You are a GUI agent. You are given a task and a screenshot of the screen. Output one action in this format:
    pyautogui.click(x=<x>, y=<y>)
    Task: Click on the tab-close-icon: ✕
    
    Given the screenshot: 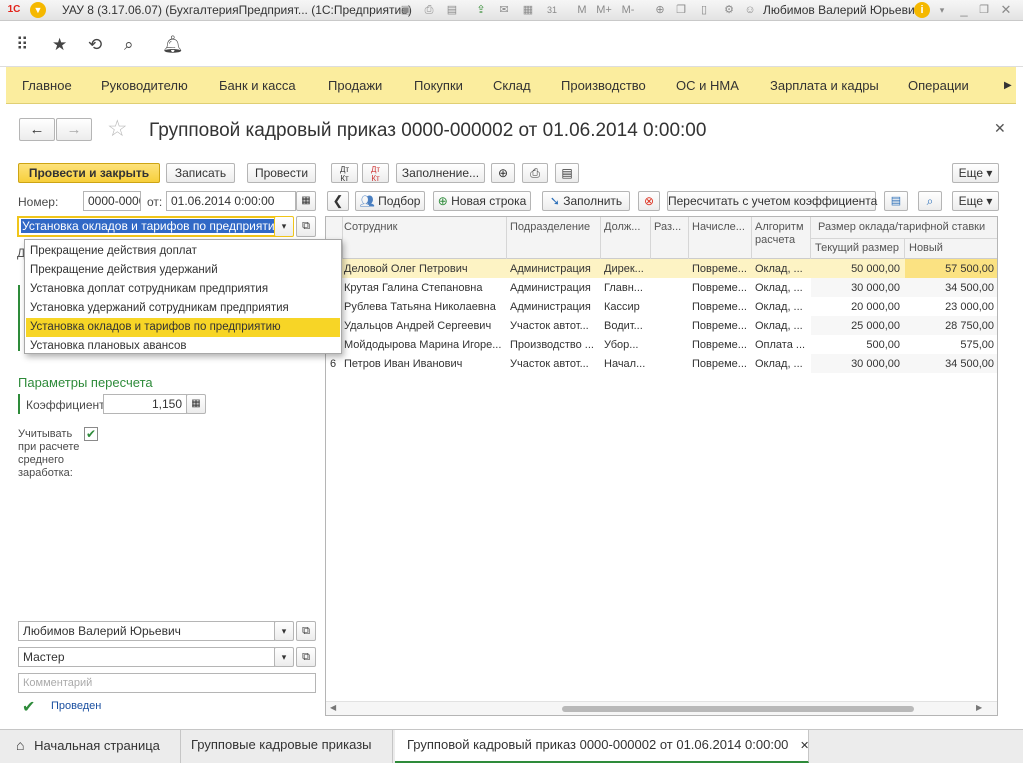 What is the action you would take?
    pyautogui.click(x=804, y=746)
    